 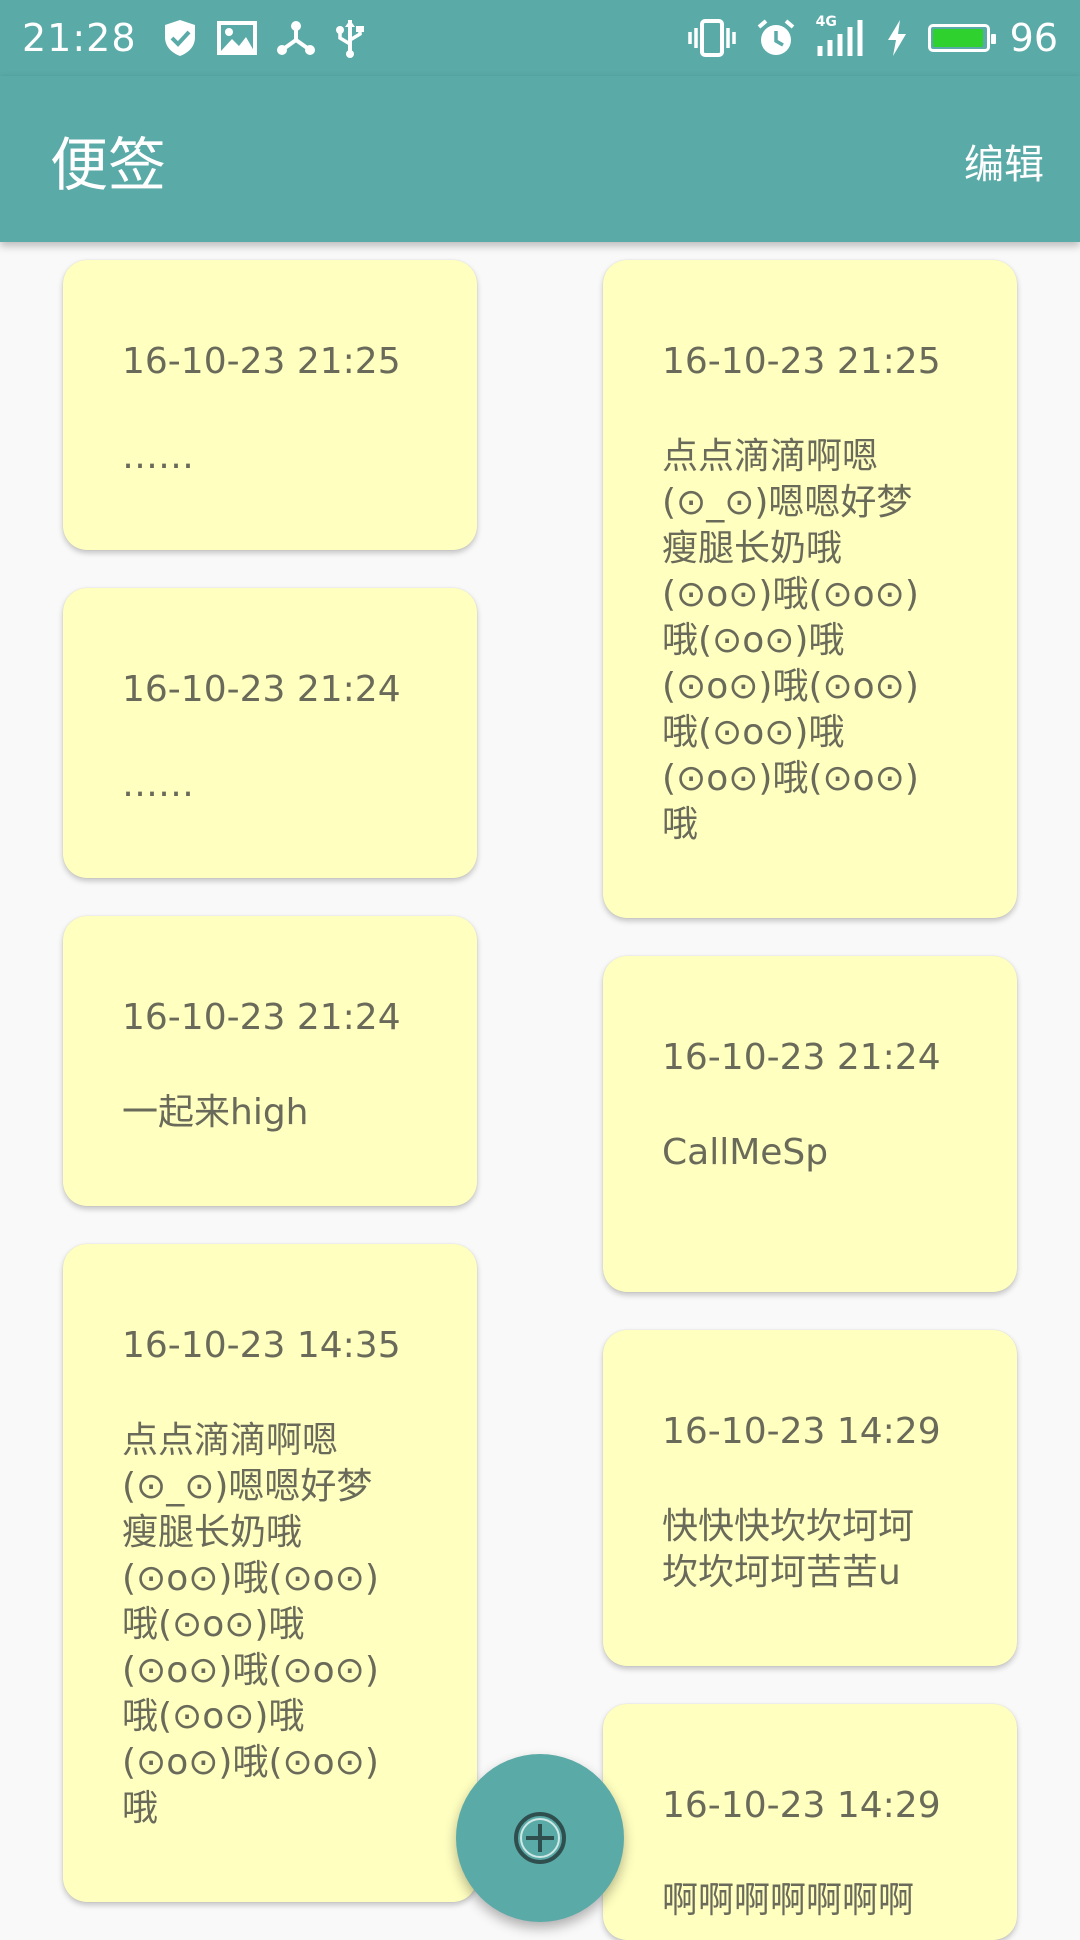 I want to click on note-text: CallMeSp, so click(x=745, y=1152).